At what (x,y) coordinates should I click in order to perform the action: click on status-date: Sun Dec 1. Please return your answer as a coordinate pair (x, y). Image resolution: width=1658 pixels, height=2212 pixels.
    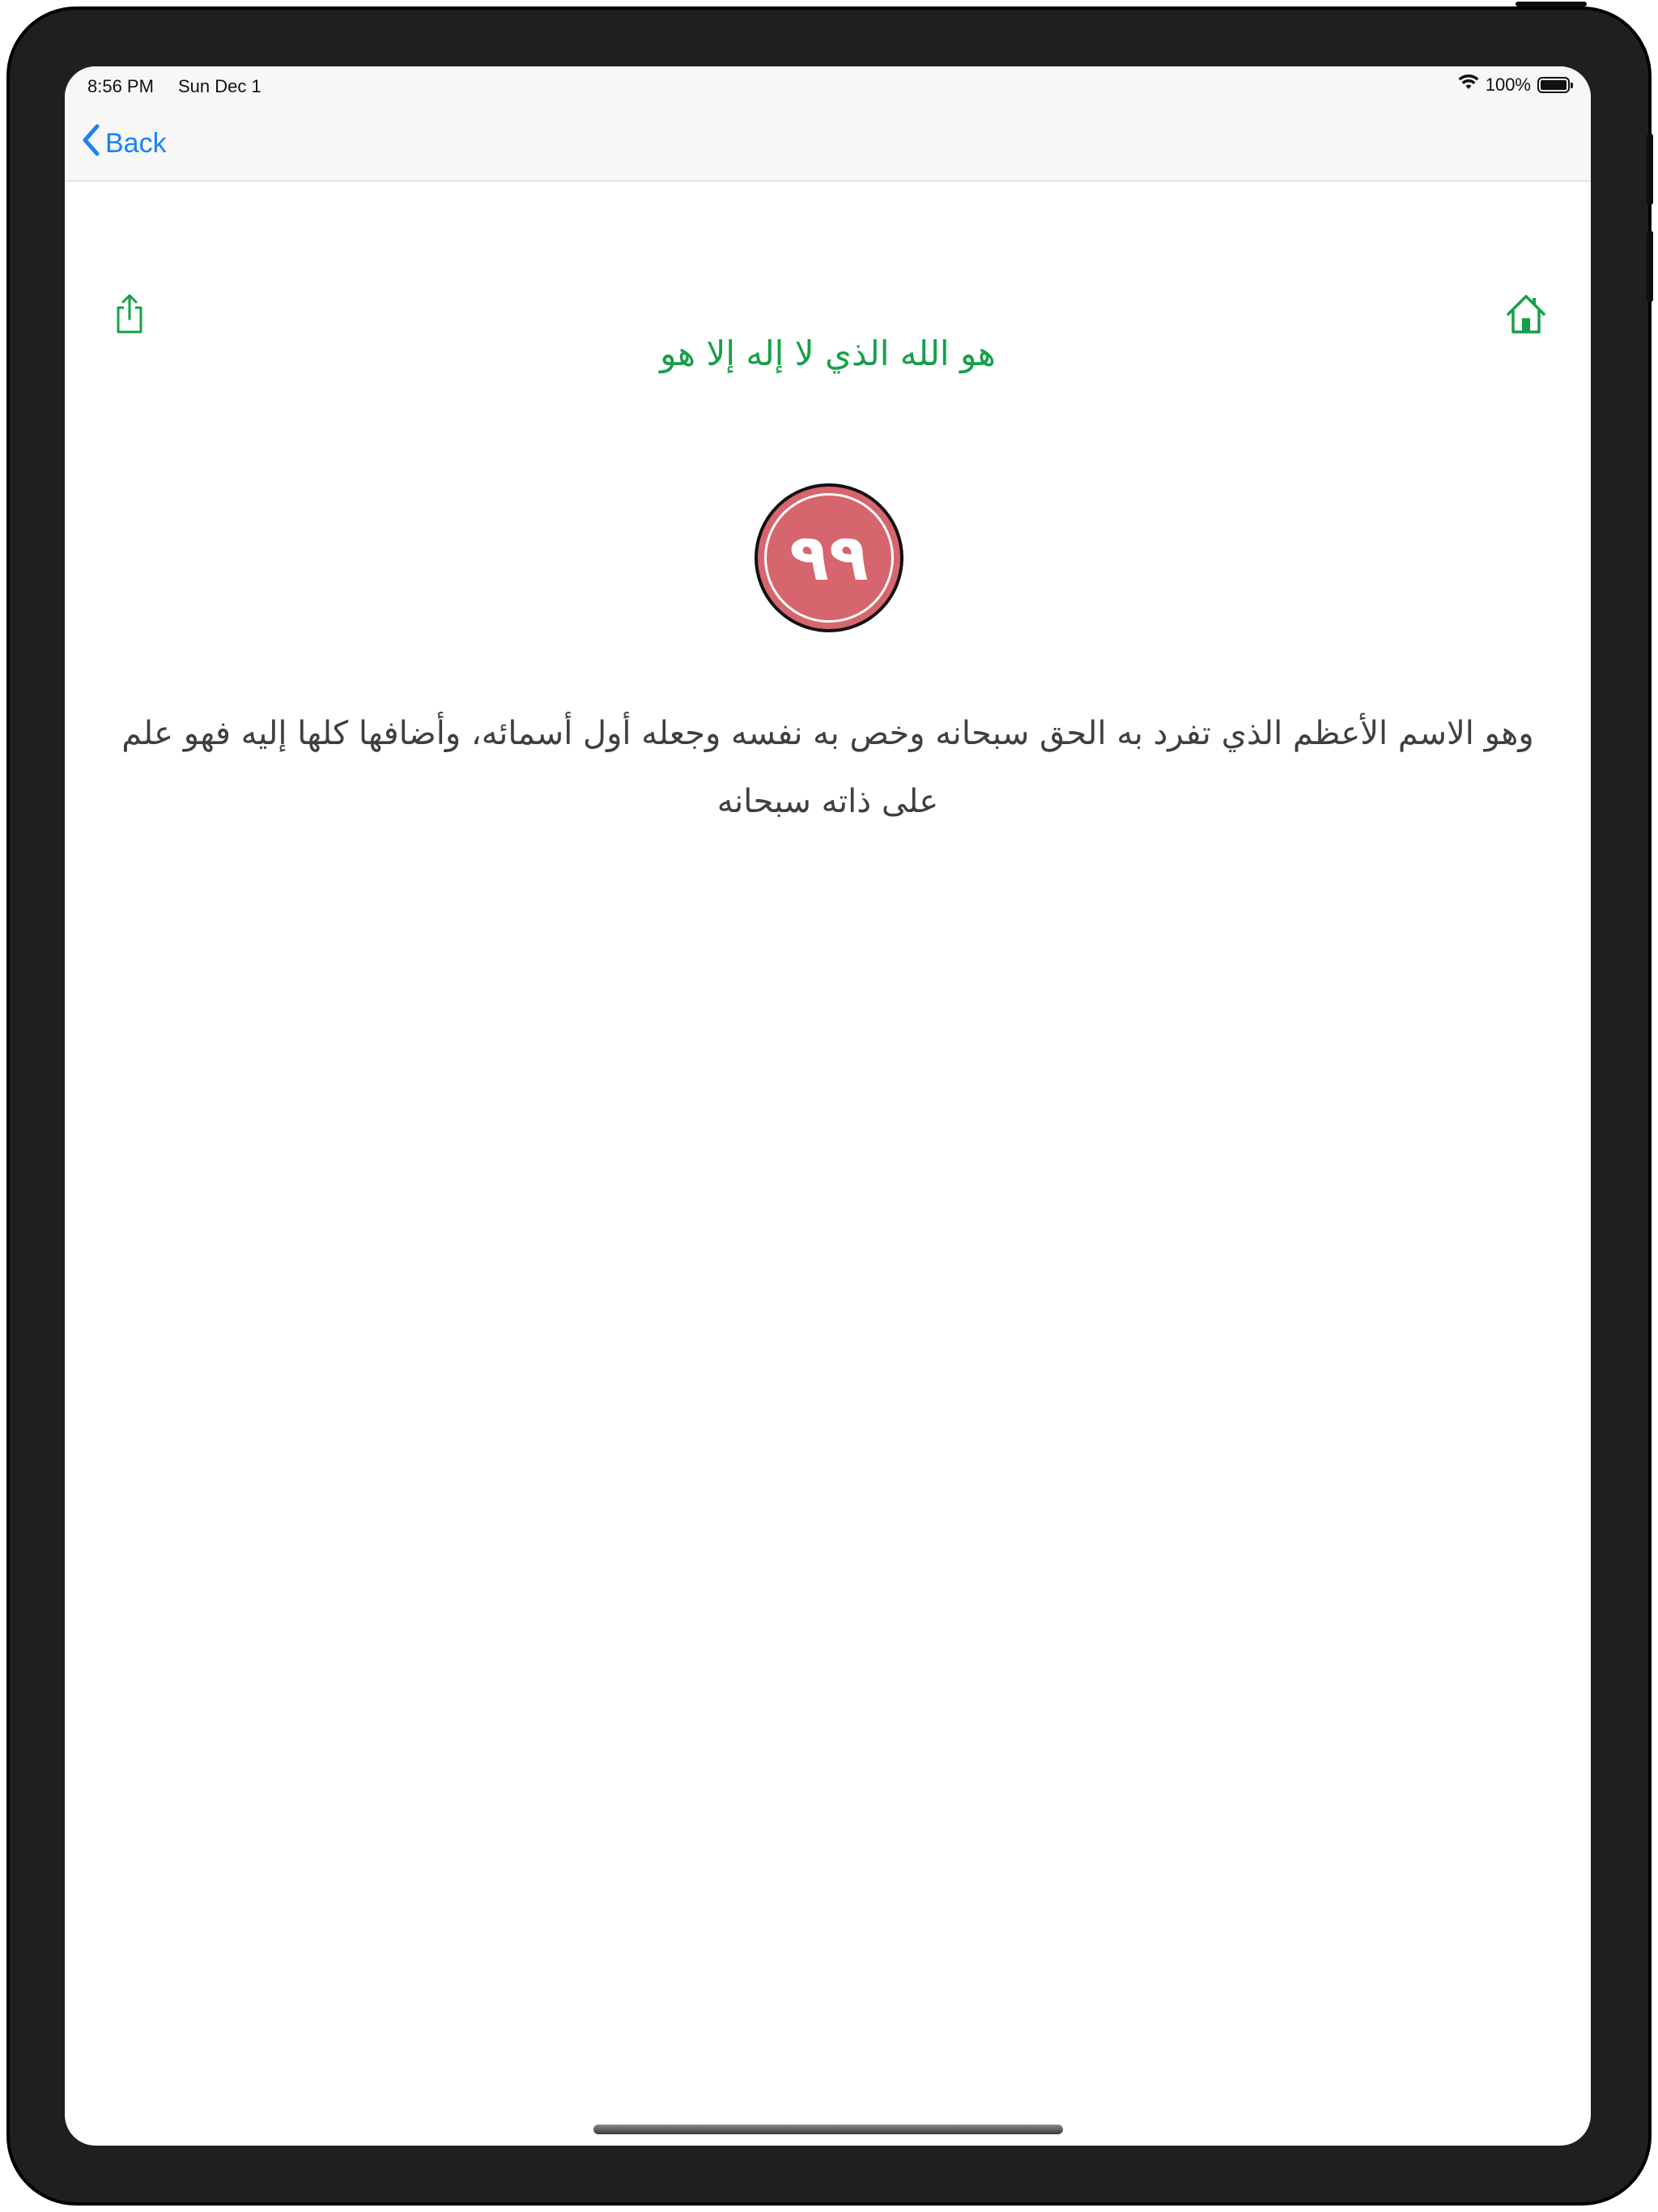
    Looking at the image, I should click on (219, 86).